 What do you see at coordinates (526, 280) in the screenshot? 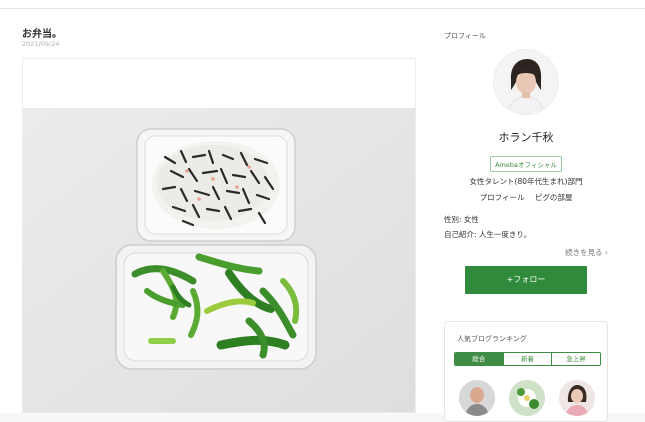
I see `follow-button: +フォロー` at bounding box center [526, 280].